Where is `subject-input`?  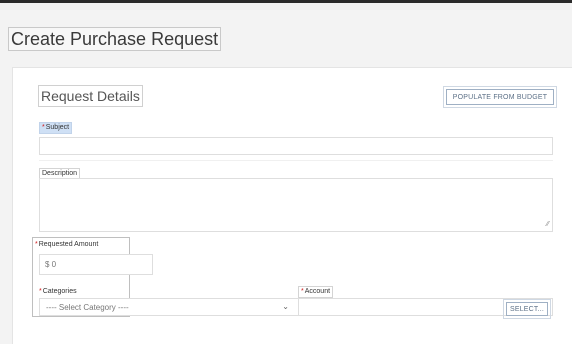
subject-input is located at coordinates (296, 146).